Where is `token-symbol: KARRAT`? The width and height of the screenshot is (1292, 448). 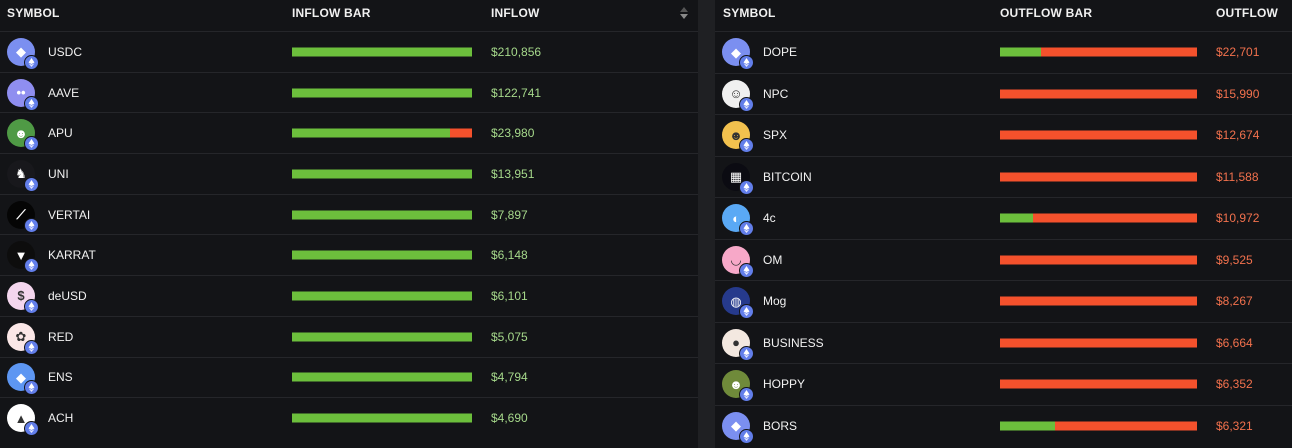
token-symbol: KARRAT is located at coordinates (72, 255).